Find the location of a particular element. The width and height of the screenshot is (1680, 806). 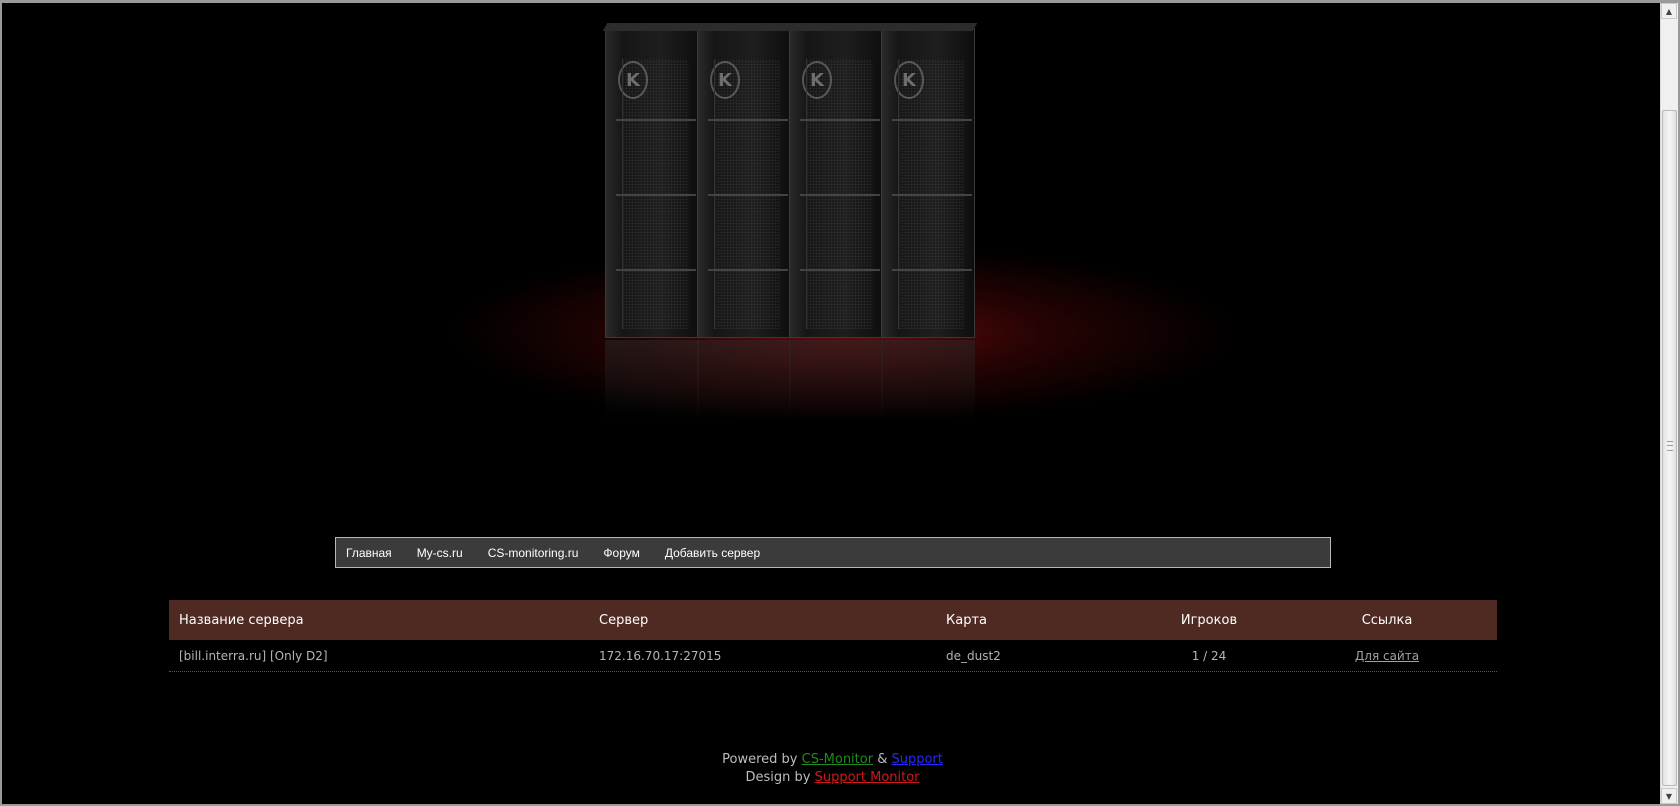

header-server-address: Сервер is located at coordinates (624, 620).